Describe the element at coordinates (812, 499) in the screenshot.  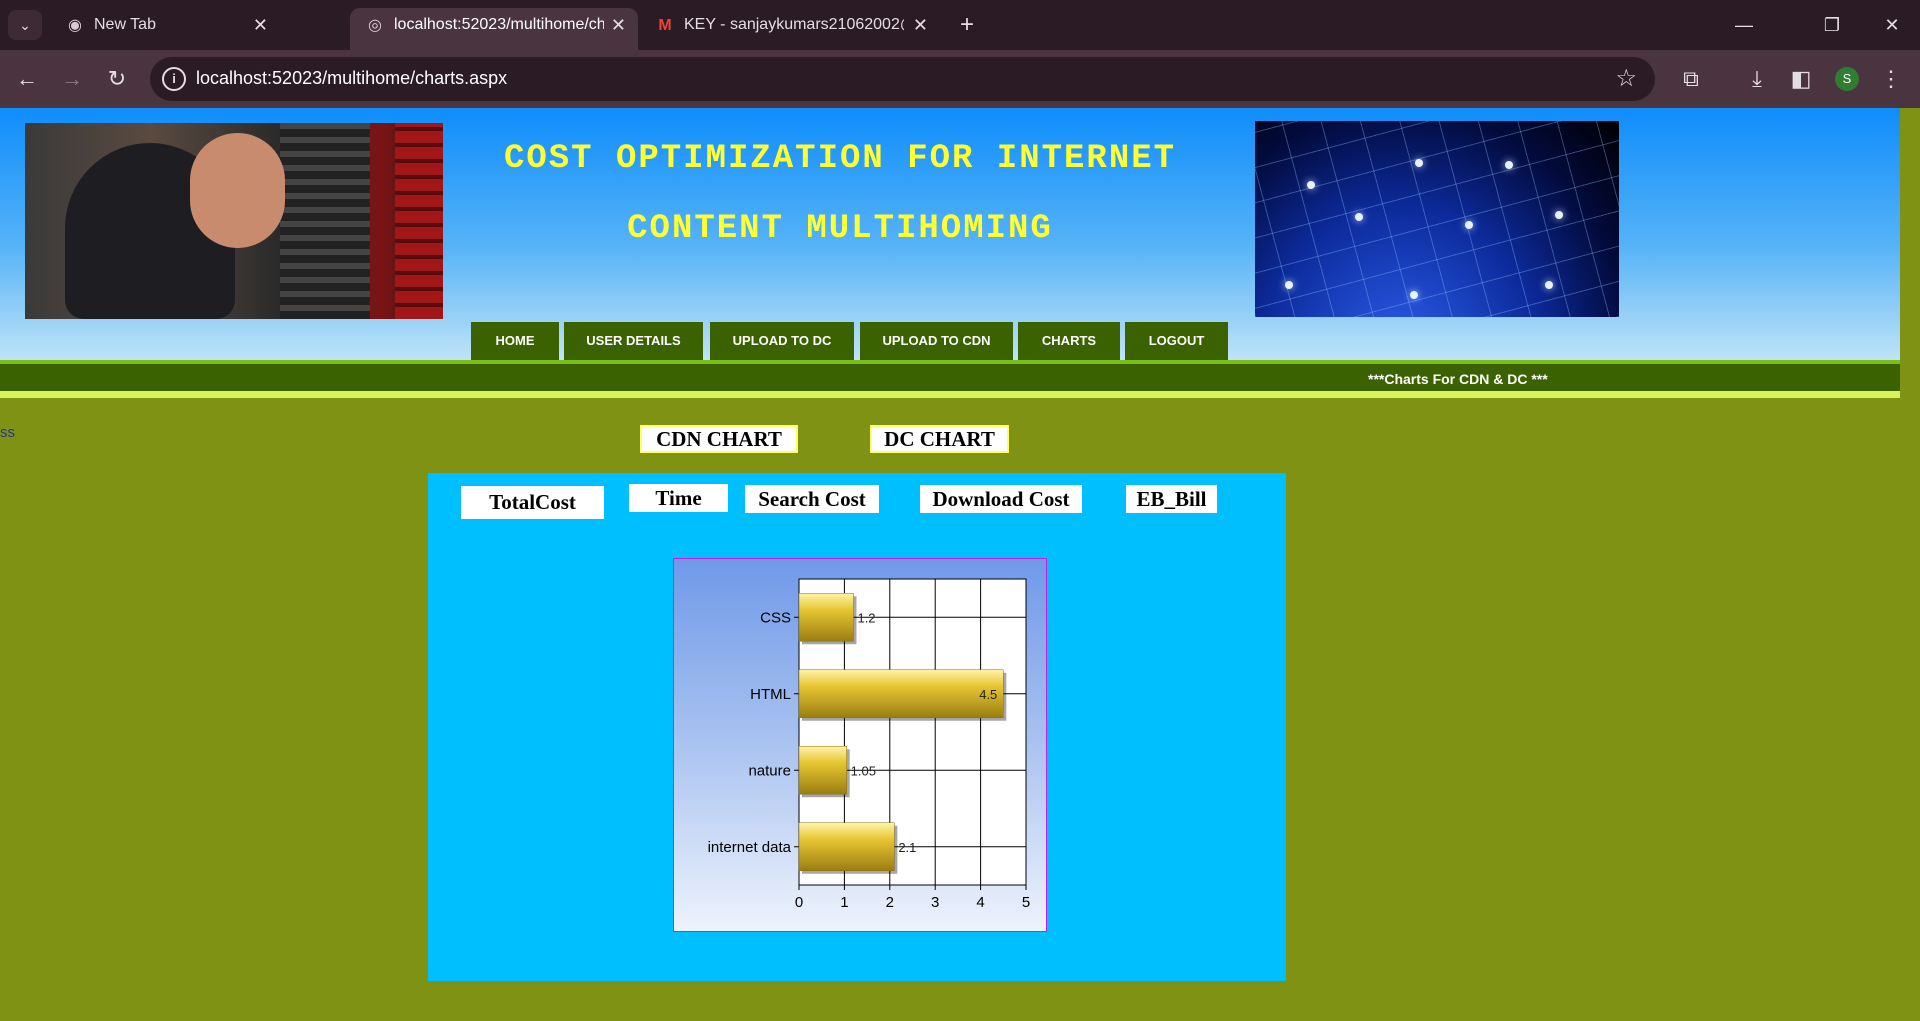
I see `search-cost-button: Search Cost` at that location.